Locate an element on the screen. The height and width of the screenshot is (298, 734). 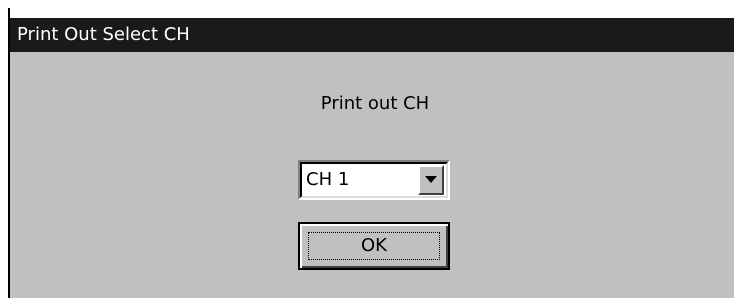
dropdown-arrow-button is located at coordinates (431, 180).